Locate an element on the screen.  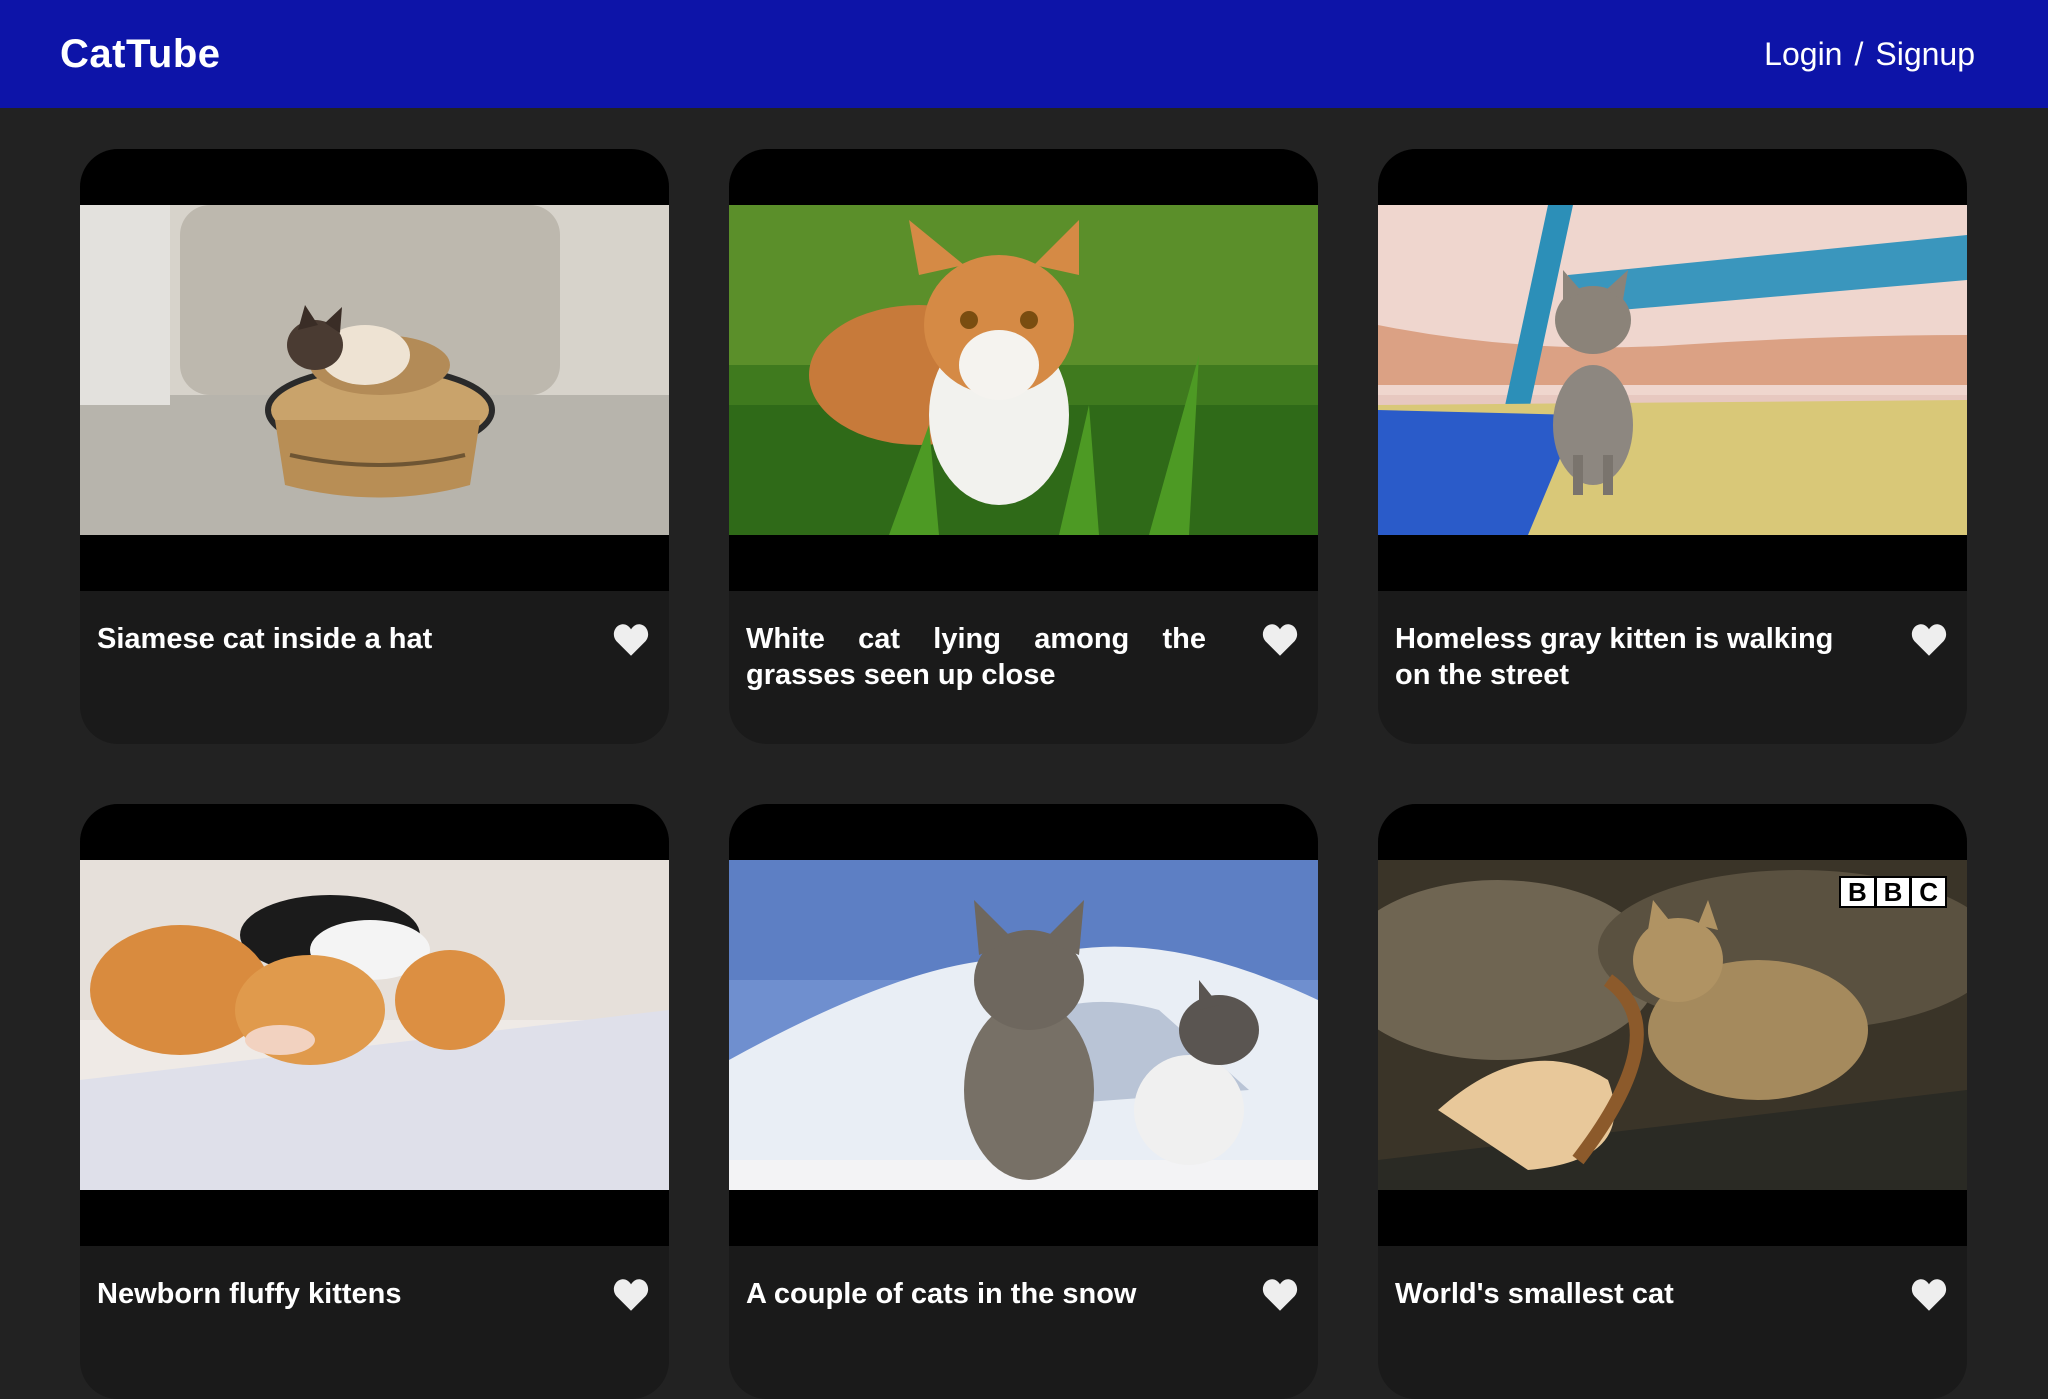
video-info: Newborn fluffy kittens is located at coordinates (374, 1279).